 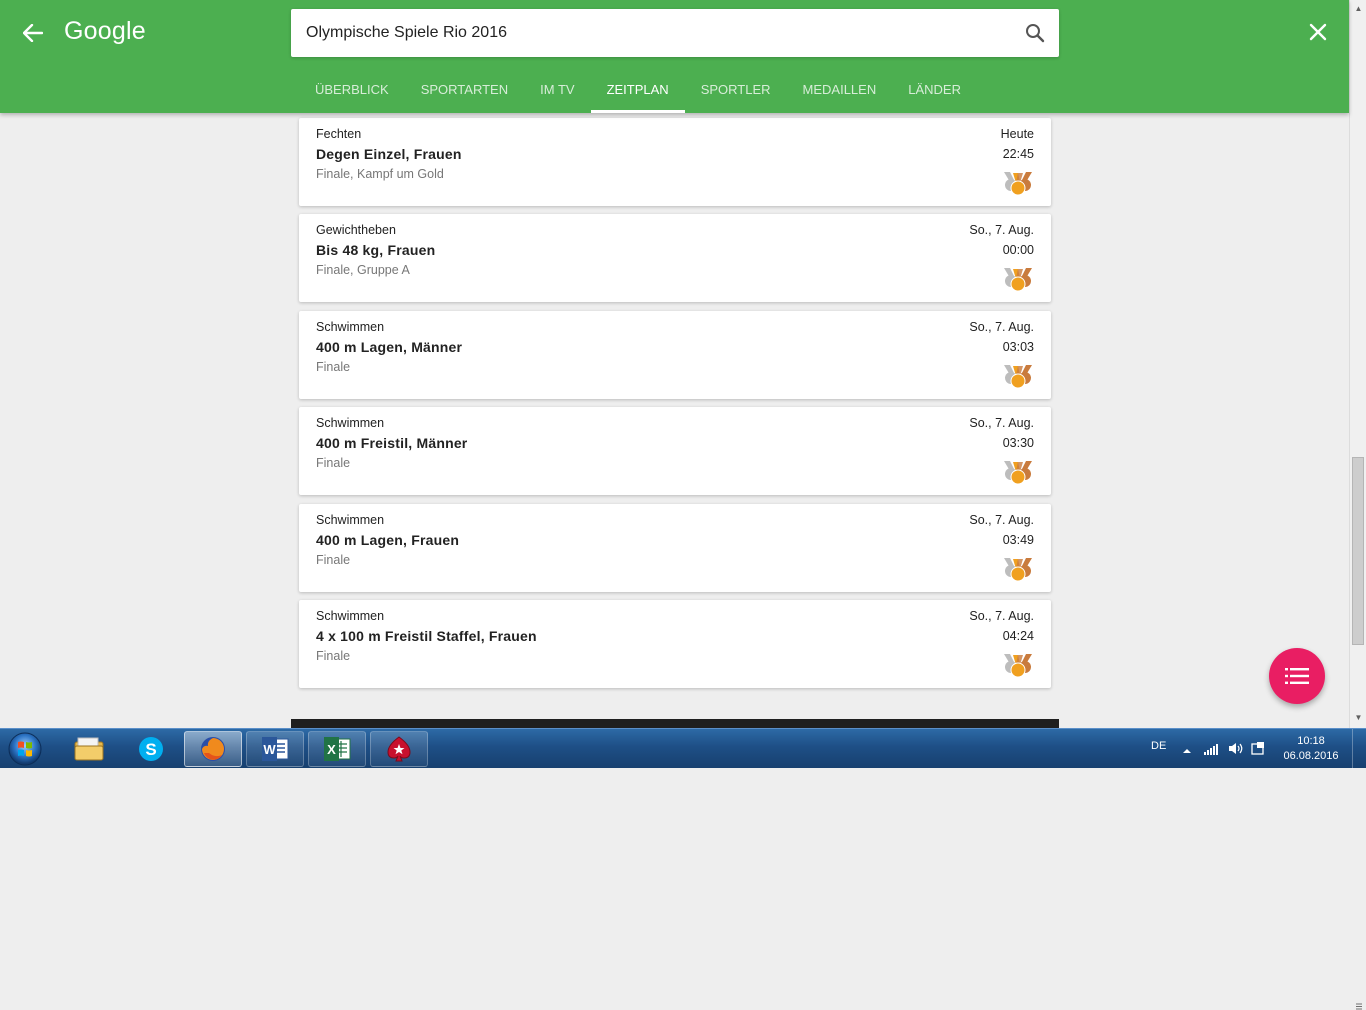 I want to click on event-time: 00:00, so click(x=1018, y=250).